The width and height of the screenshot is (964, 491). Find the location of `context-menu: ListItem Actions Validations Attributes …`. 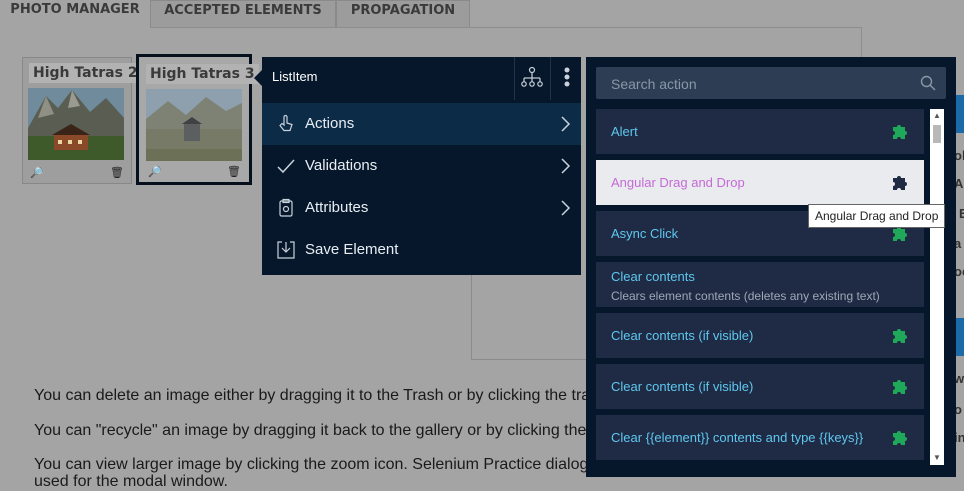

context-menu: ListItem Actions Validations Attributes … is located at coordinates (421, 166).